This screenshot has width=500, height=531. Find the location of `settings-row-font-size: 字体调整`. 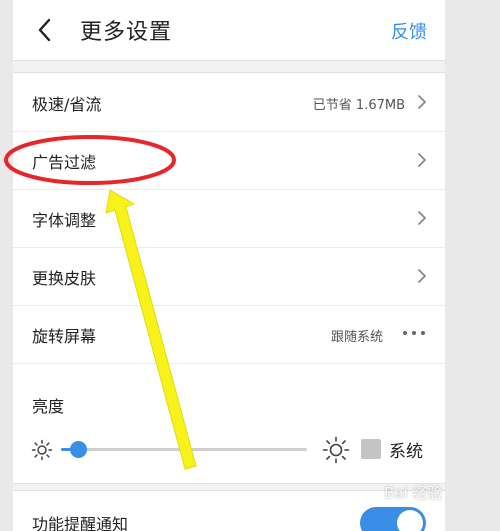

settings-row-font-size: 字体调整 is located at coordinates (229, 218).